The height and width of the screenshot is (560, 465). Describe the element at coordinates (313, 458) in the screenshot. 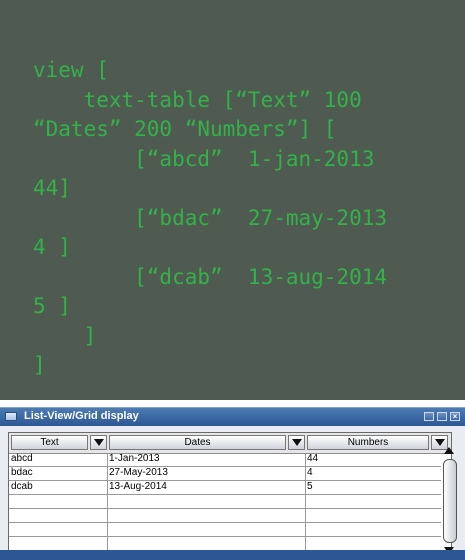

I see `cell-number: 44` at that location.